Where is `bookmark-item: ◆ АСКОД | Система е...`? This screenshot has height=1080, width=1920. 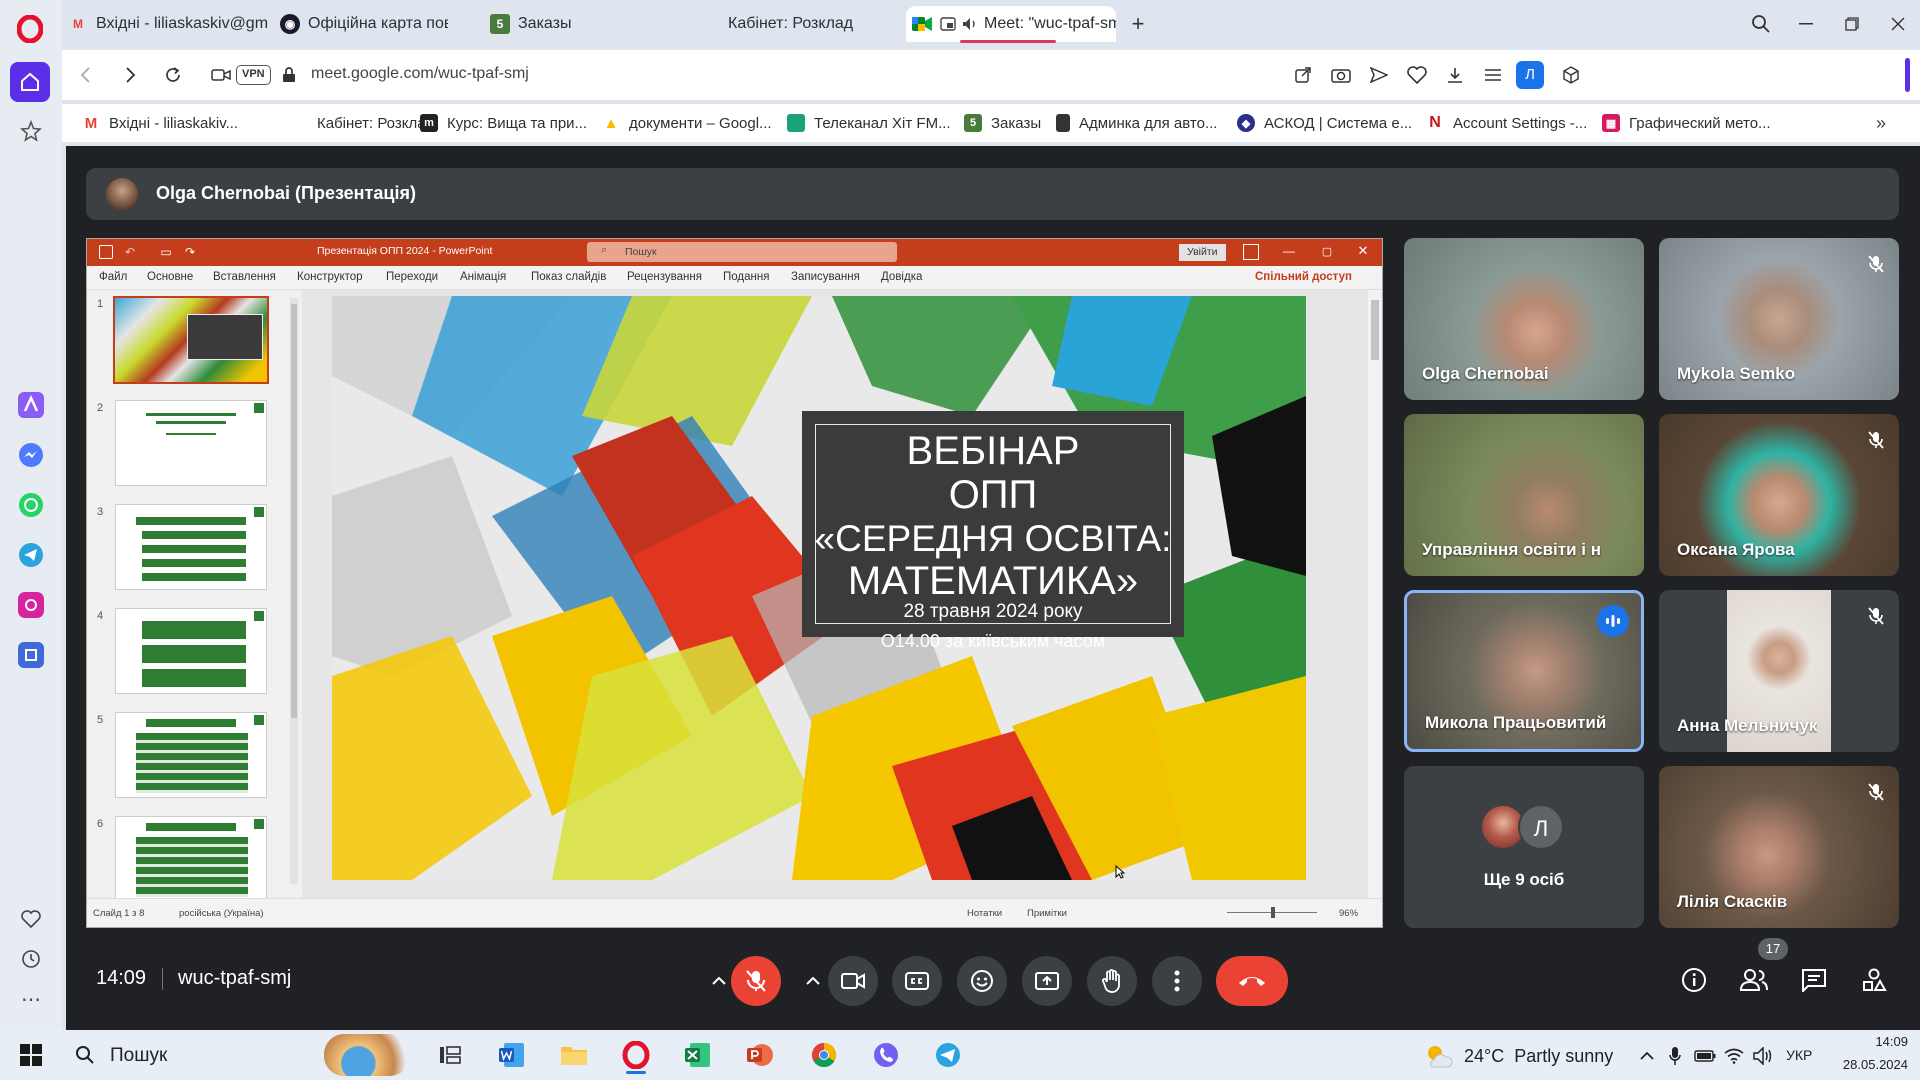 bookmark-item: ◆ АСКОД | Система е... is located at coordinates (1324, 123).